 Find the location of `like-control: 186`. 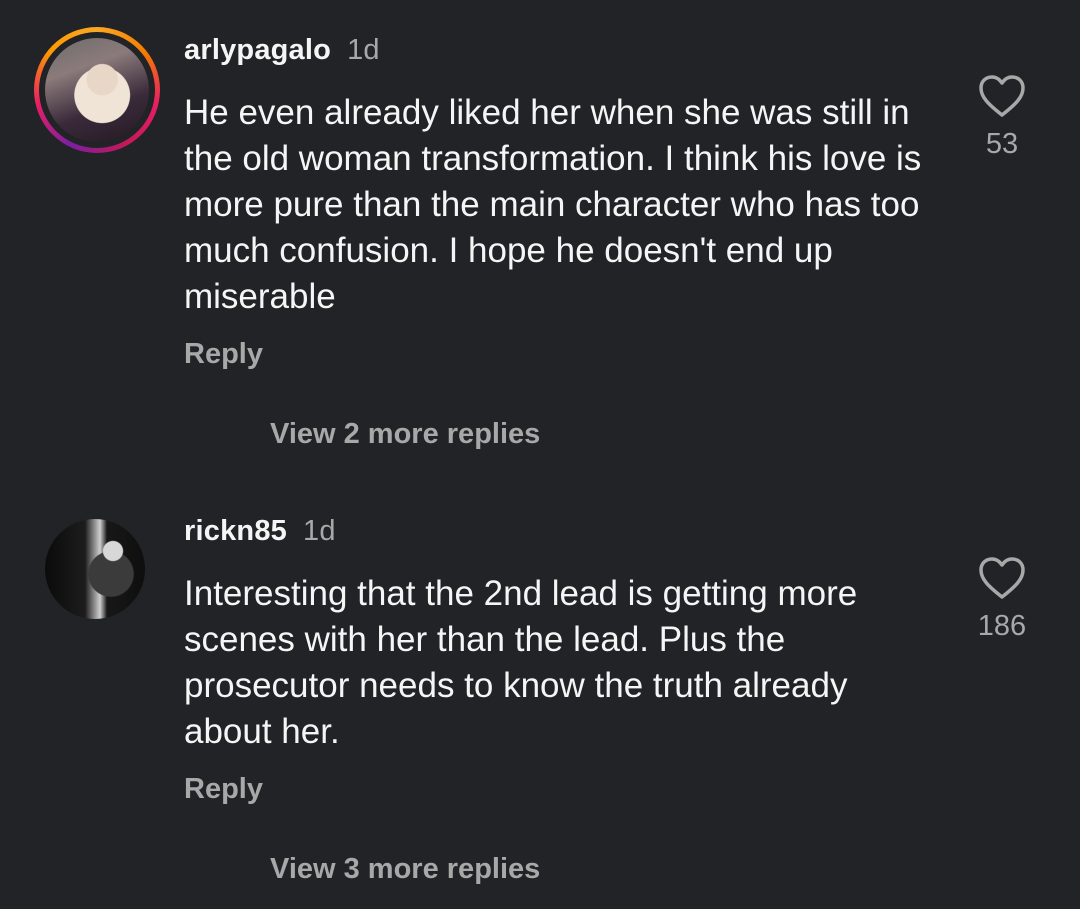

like-control: 186 is located at coordinates (1002, 599).